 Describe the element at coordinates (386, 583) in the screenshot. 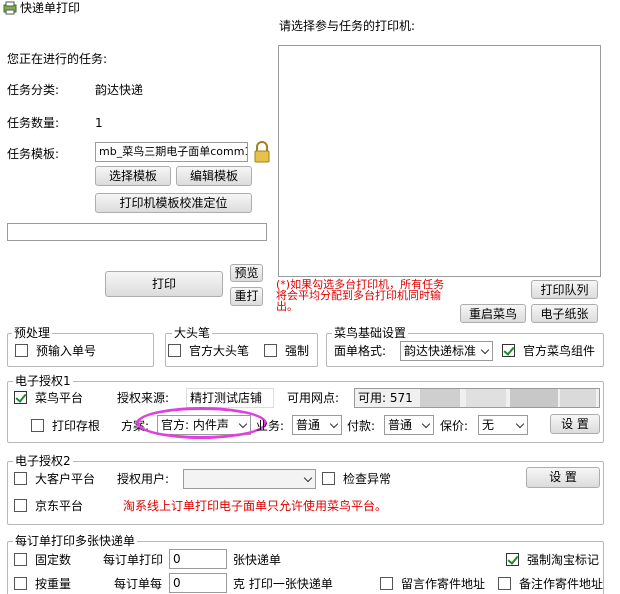

I see `remark-sender-checkbox` at that location.